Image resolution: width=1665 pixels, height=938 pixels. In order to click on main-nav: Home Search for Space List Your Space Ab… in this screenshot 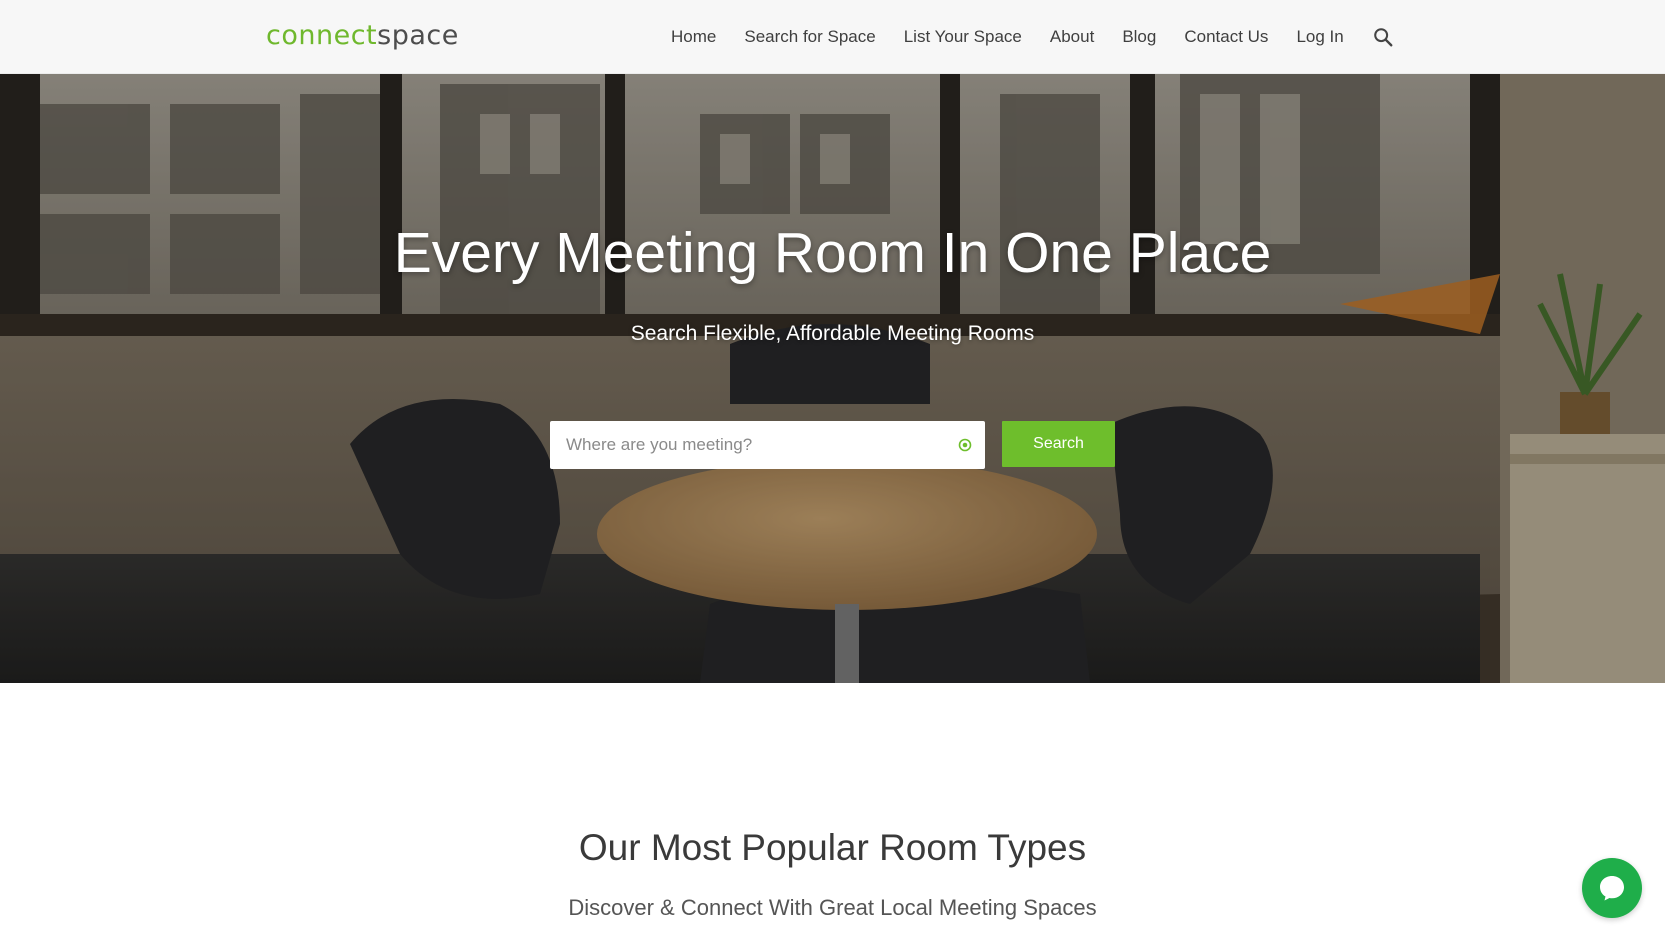, I will do `click(1032, 37)`.